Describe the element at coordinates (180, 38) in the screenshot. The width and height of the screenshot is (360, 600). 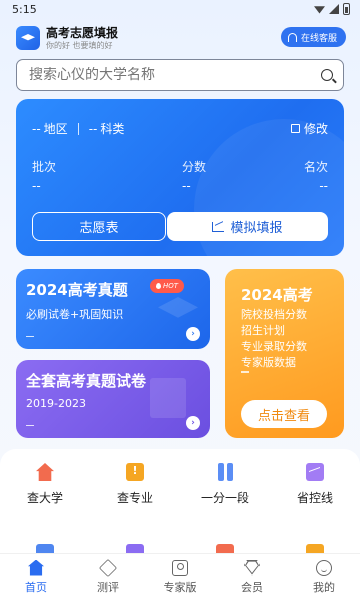
I see `app-header: 高考志愿填报 你的好 也要填的好 在线客服` at that location.